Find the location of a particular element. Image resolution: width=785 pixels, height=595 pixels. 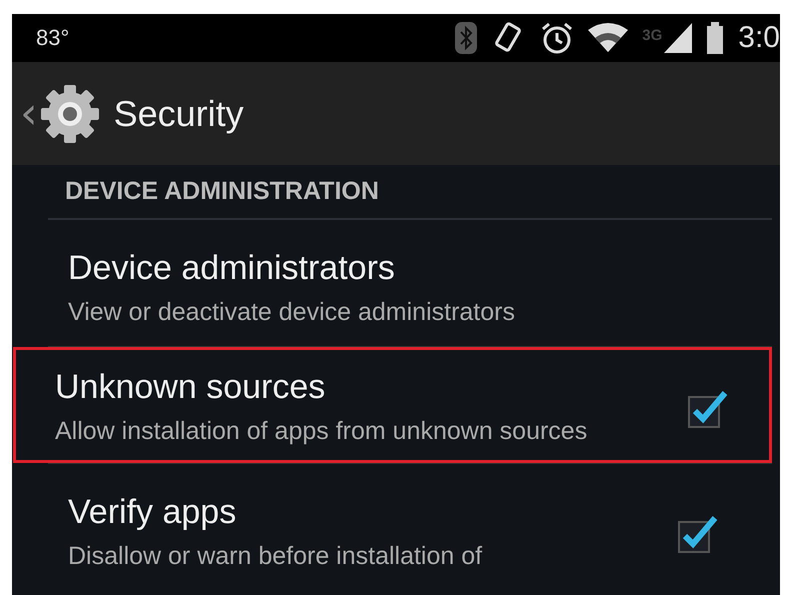

setting-title: Device administrators is located at coordinates (393, 268).